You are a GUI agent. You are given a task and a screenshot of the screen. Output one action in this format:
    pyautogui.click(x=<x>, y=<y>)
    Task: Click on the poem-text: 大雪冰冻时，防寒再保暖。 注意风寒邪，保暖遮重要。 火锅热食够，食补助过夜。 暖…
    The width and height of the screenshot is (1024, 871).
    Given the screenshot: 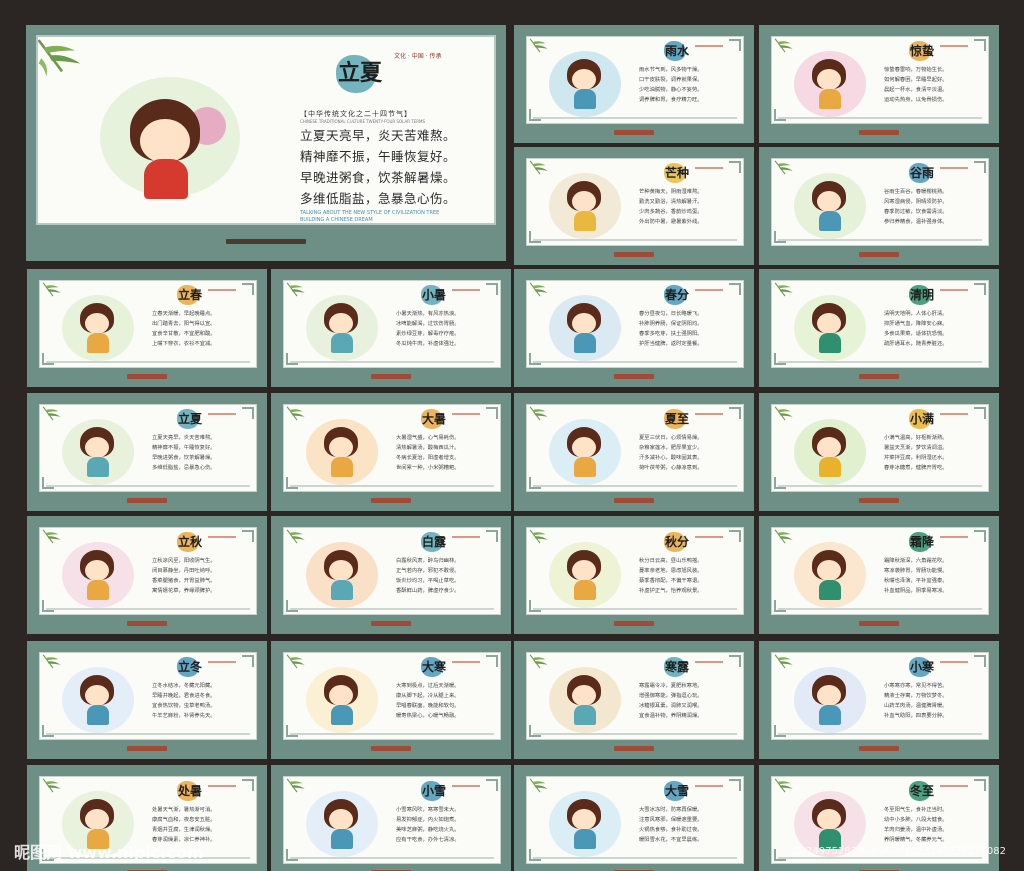 What is the action you would take?
    pyautogui.click(x=671, y=825)
    